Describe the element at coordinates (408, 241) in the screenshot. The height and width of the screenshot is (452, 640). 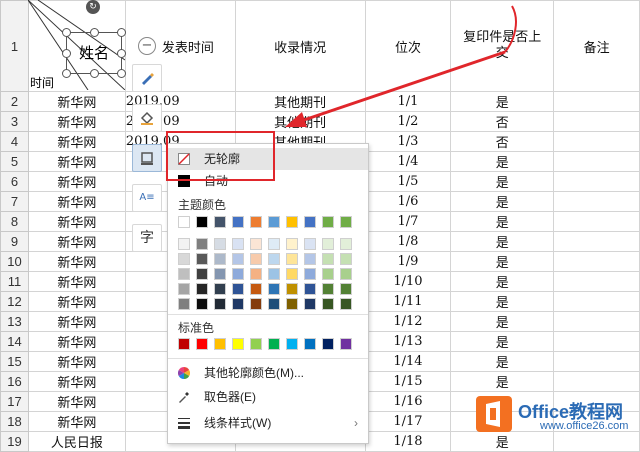
I see `rank-cell: 1/8` at that location.